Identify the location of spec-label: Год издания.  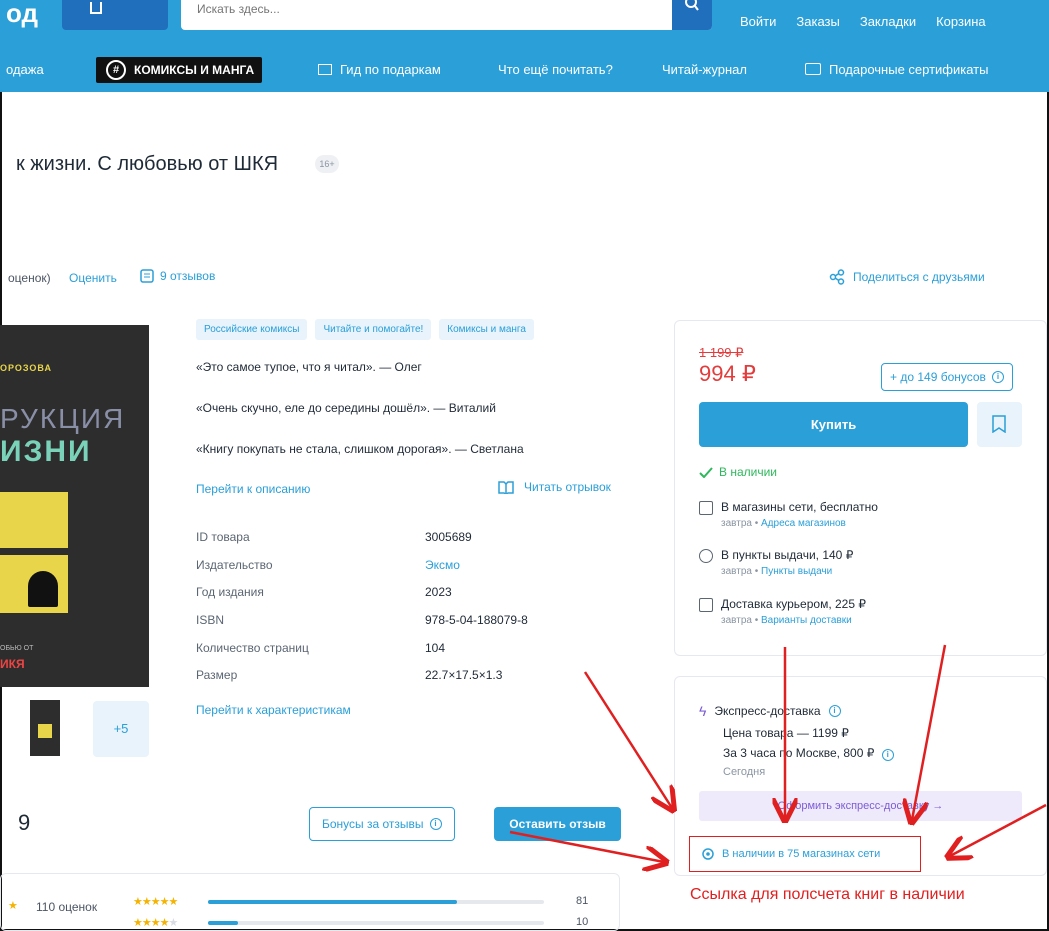
(230, 592).